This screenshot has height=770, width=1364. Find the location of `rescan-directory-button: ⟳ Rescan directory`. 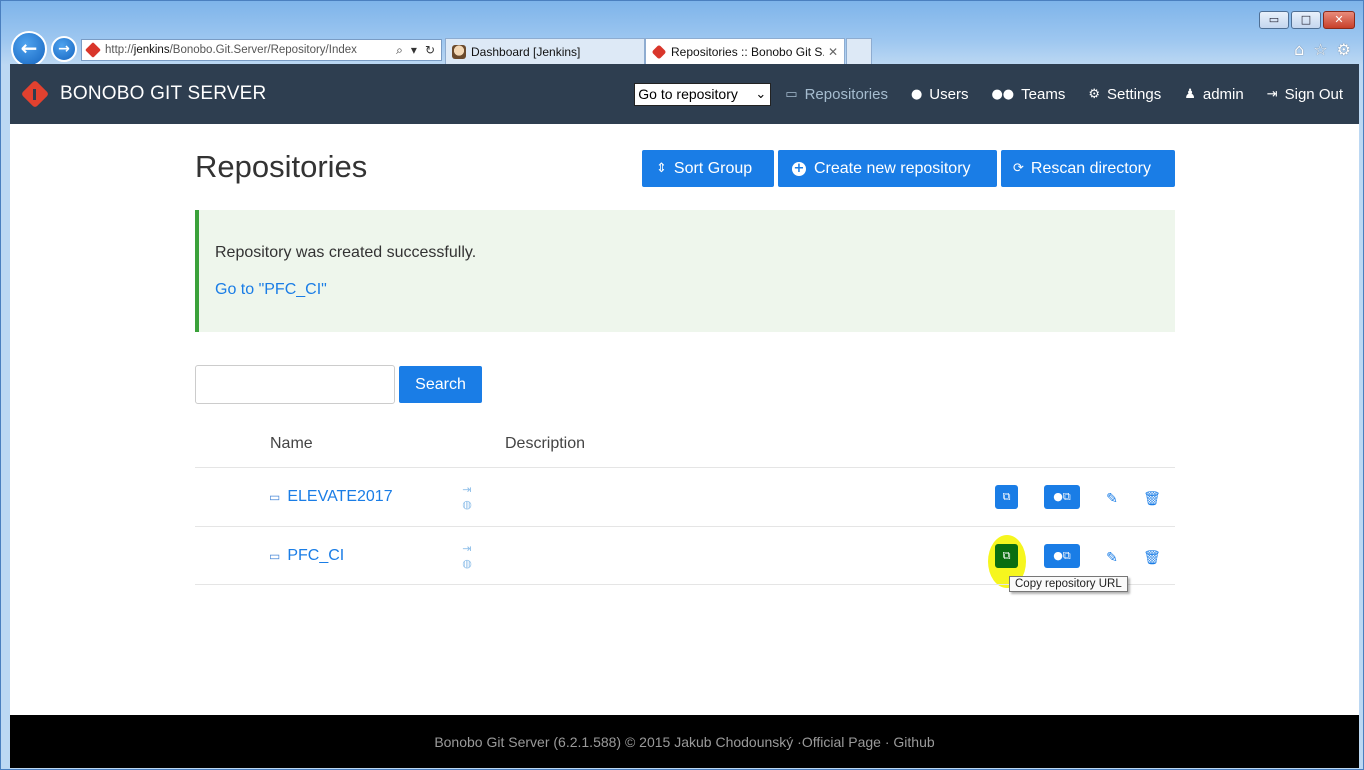

rescan-directory-button: ⟳ Rescan directory is located at coordinates (1088, 168).